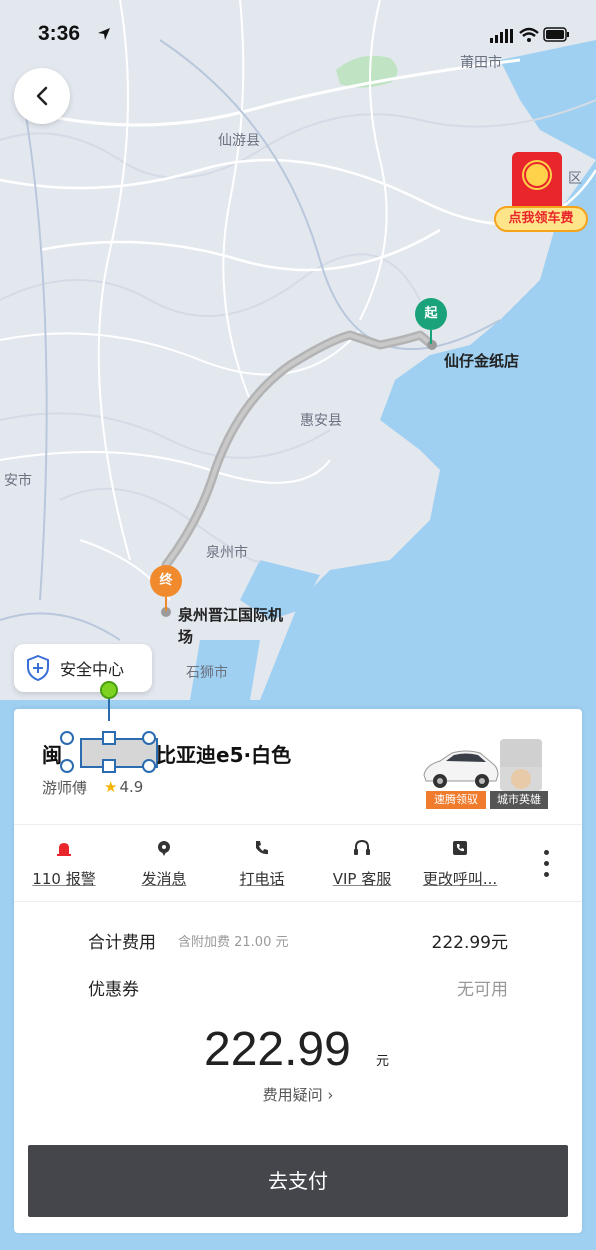 The width and height of the screenshot is (596, 1250). I want to click on headset-icon, so click(362, 847).